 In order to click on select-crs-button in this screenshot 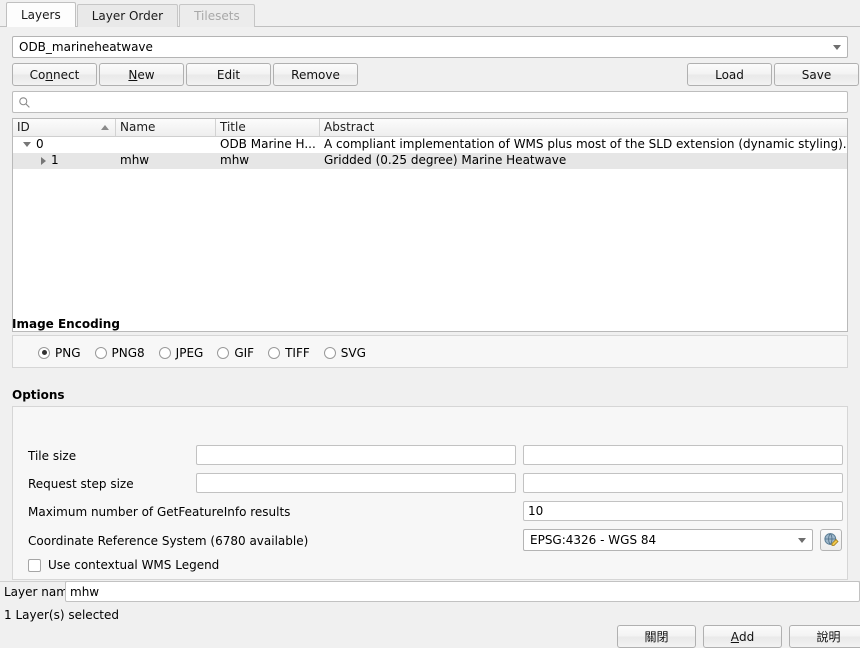, I will do `click(831, 540)`.